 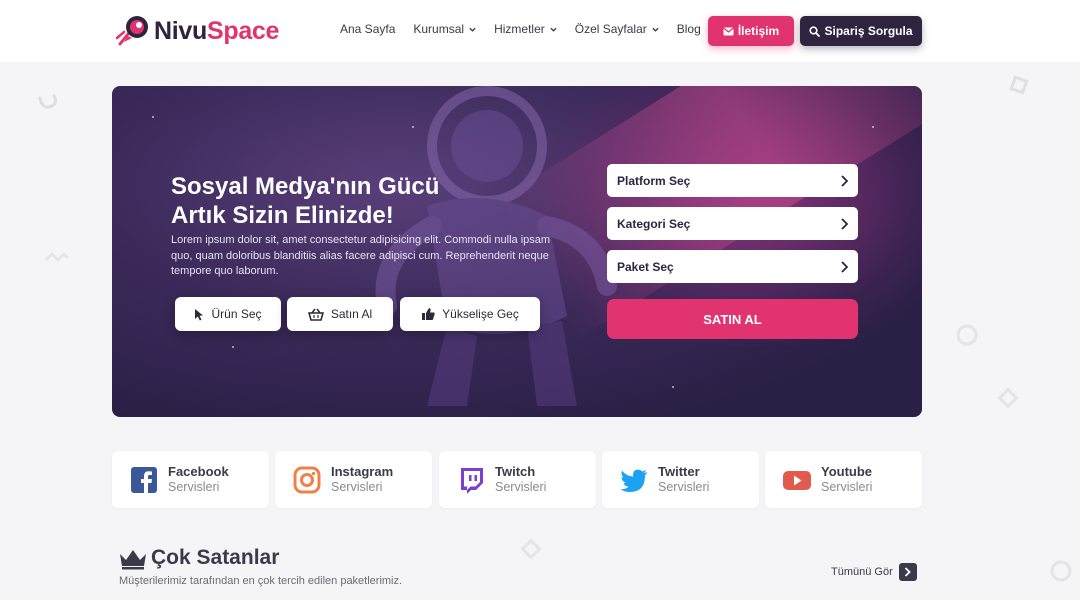 What do you see at coordinates (728, 31) in the screenshot?
I see `envelope-icon` at bounding box center [728, 31].